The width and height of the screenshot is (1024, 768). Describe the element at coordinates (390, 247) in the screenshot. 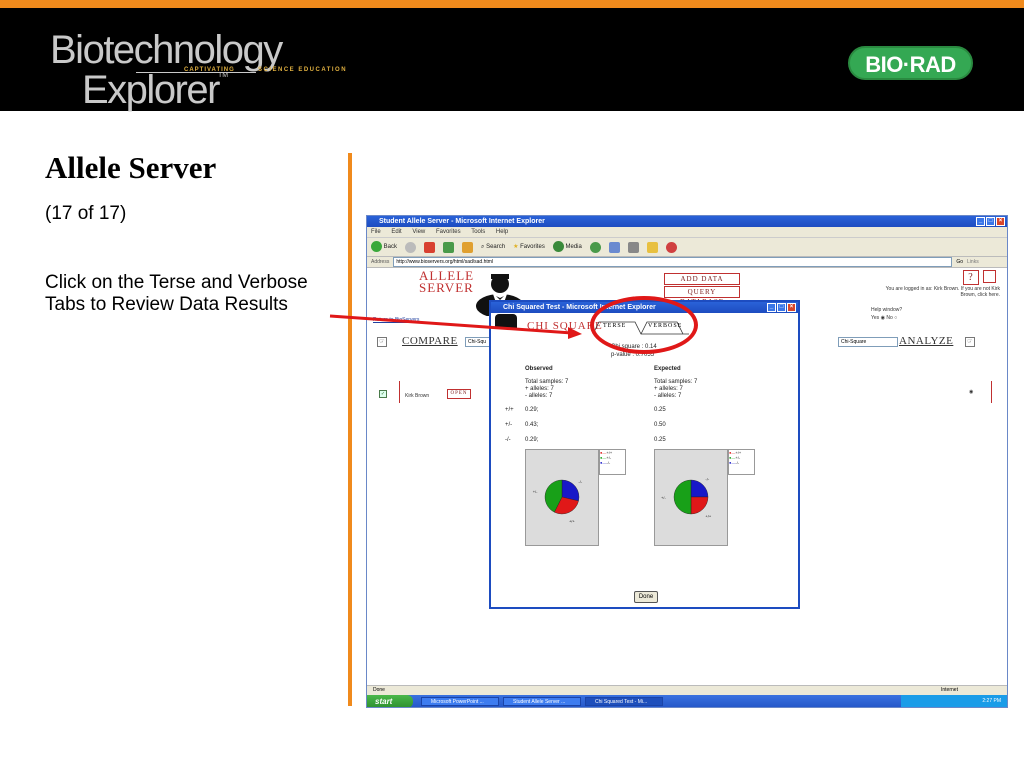

I see `back-label: Back` at that location.